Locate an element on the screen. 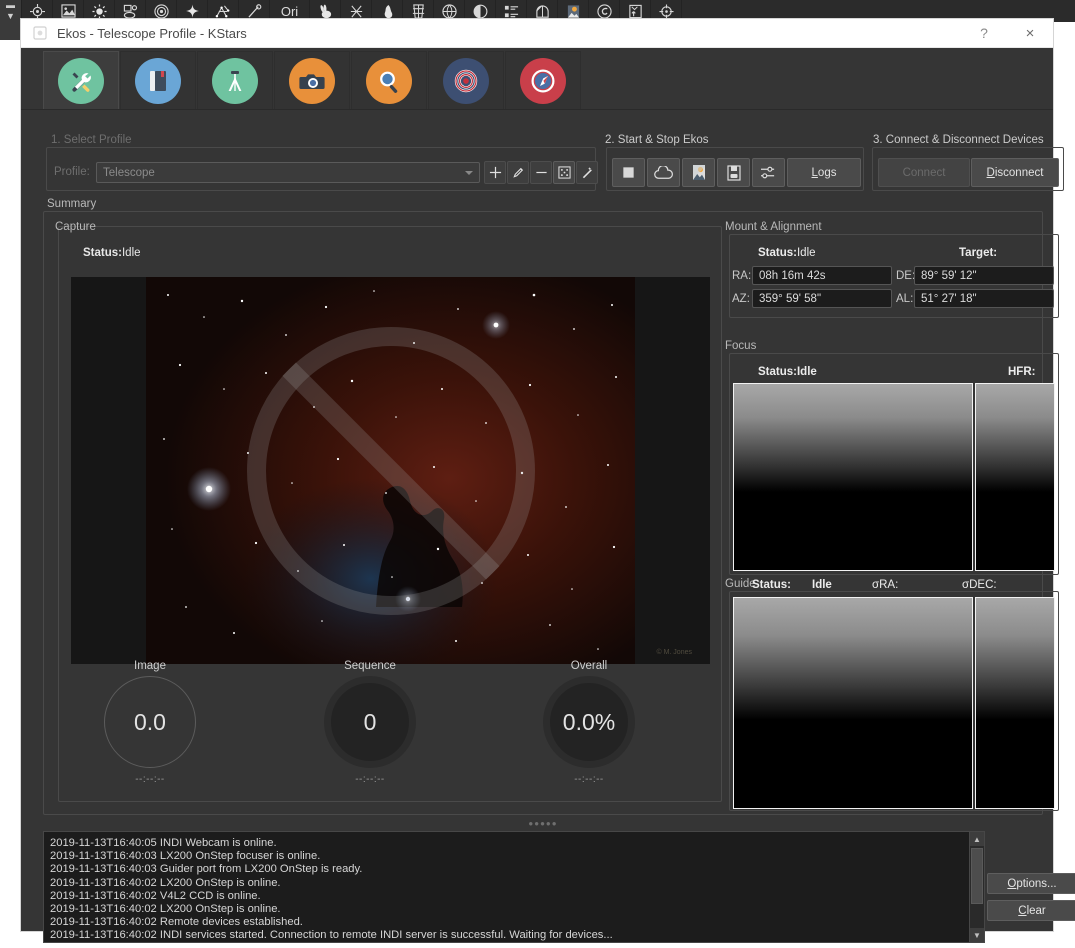 The image size is (1075, 948). tab-setup is located at coordinates (81, 80).